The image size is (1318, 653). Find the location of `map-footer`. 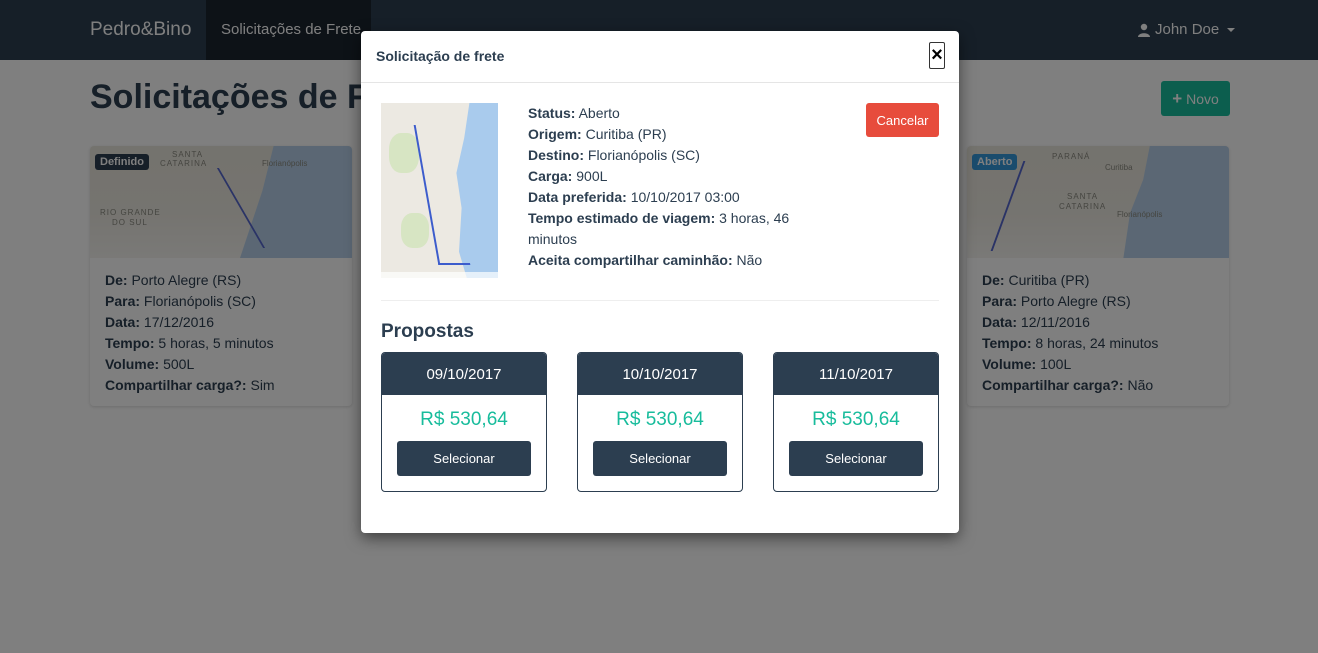

map-footer is located at coordinates (439, 275).